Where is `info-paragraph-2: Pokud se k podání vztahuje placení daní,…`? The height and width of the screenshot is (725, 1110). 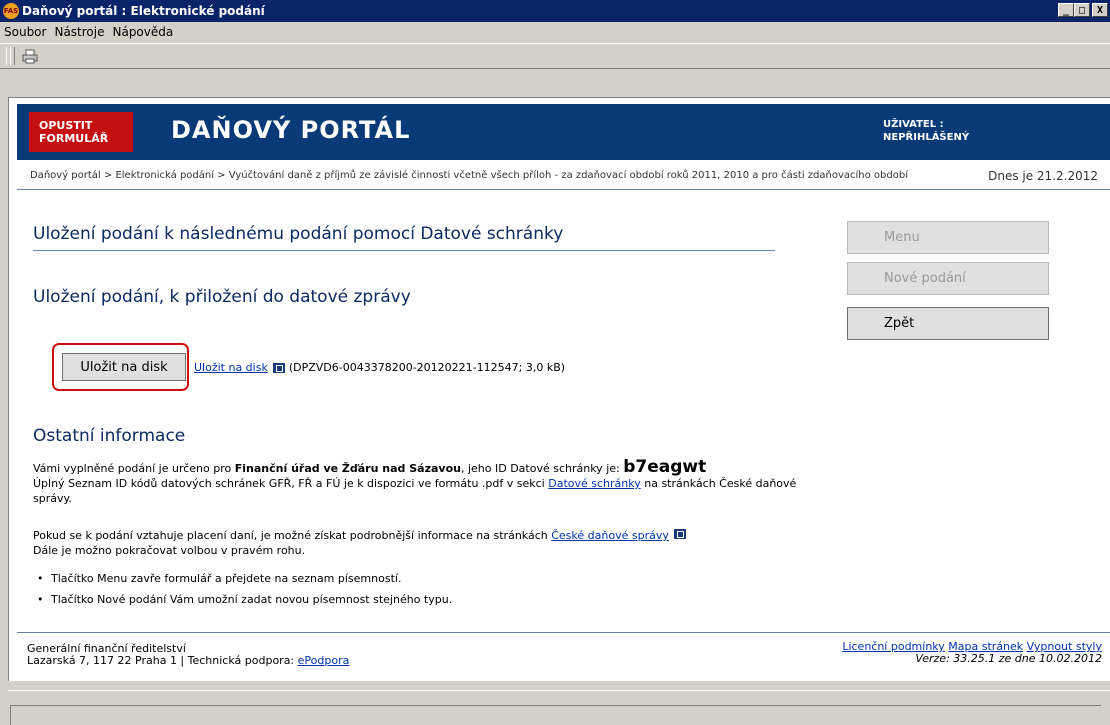 info-paragraph-2: Pokud se k podání vztahuje placení daní,… is located at coordinates (423, 543).